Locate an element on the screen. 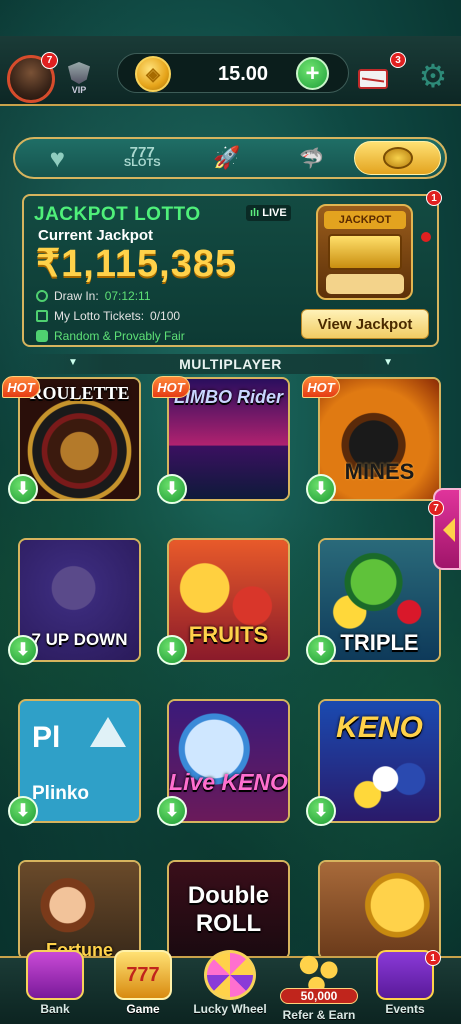 This screenshot has height=1024, width=461. game-tile-double-roll: Double ROLL is located at coordinates (228, 910).